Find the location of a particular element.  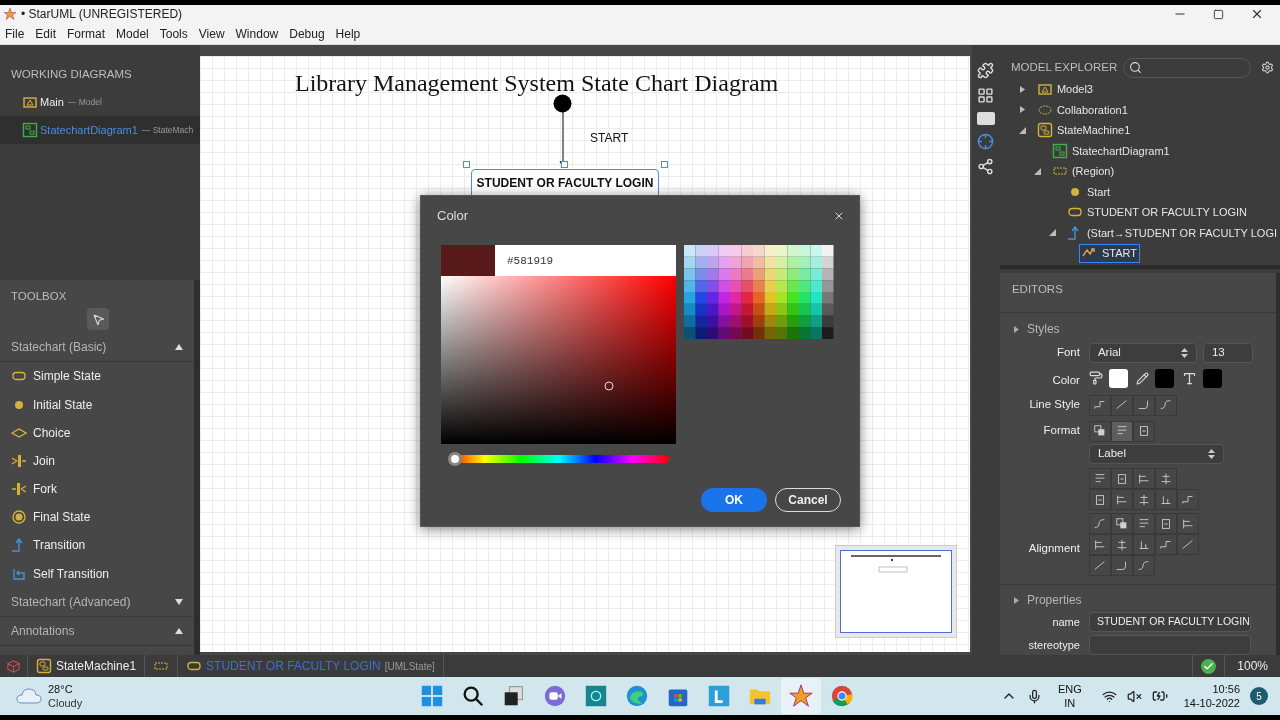

clock-time: 10:56 is located at coordinates (1226, 689).